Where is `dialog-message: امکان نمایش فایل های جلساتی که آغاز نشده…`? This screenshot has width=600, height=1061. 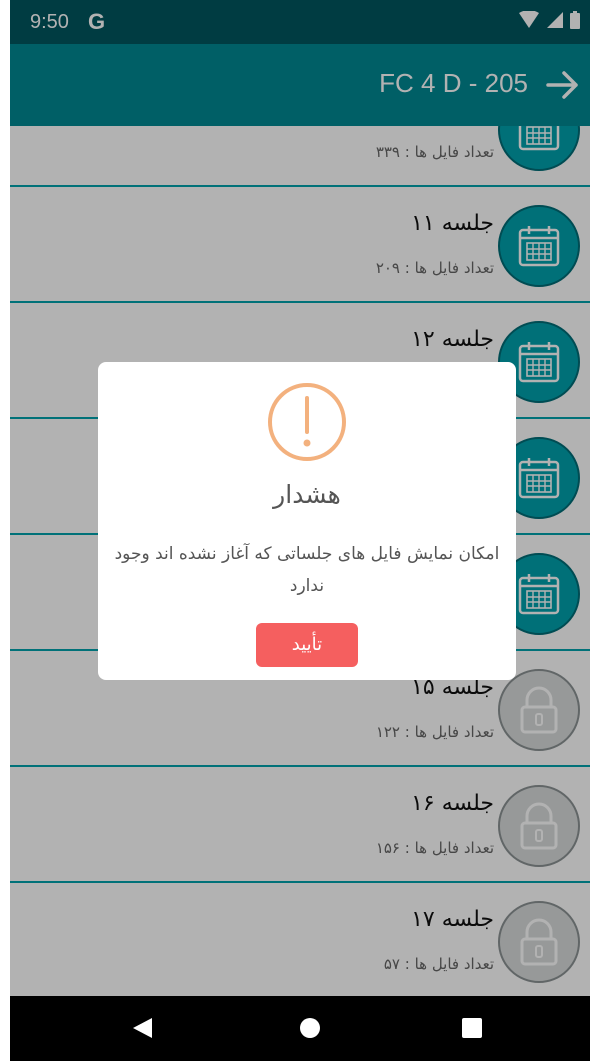 dialog-message: امکان نمایش فایل های جلساتی که آغاز نشده… is located at coordinates (307, 570).